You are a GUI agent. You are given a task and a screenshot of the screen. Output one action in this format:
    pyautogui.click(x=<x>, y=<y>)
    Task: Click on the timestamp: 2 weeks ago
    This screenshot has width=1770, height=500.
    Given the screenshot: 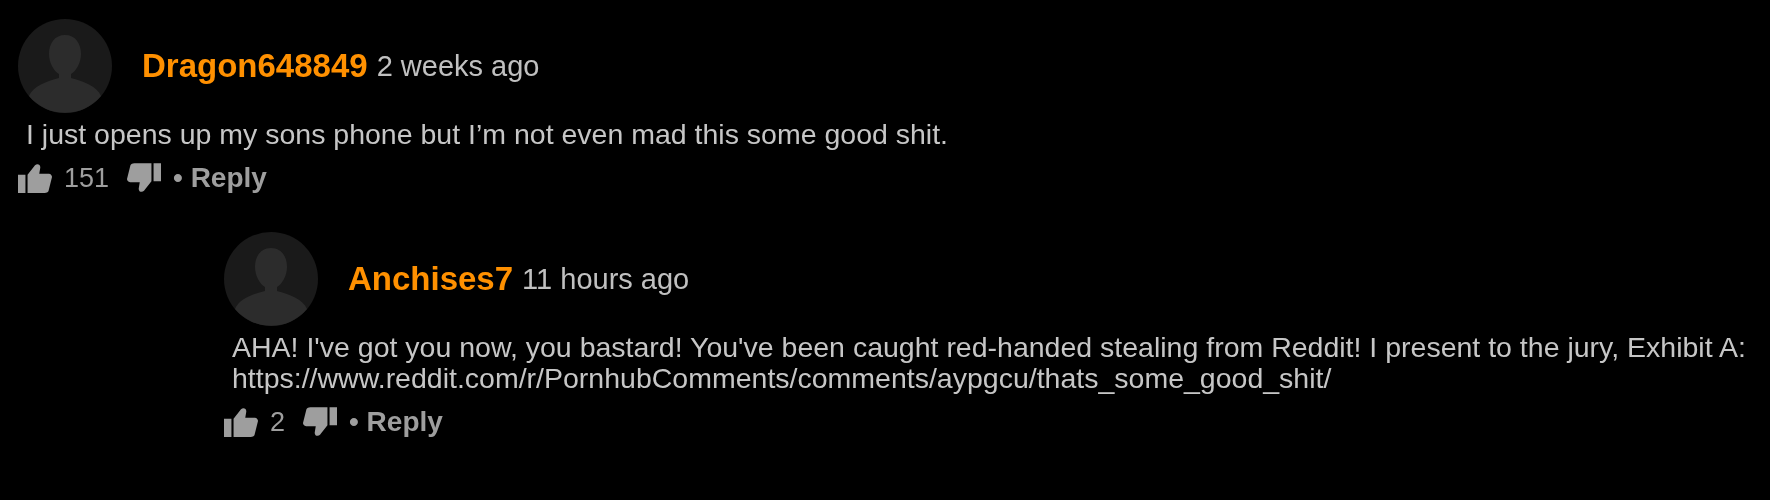 What is the action you would take?
    pyautogui.click(x=458, y=66)
    